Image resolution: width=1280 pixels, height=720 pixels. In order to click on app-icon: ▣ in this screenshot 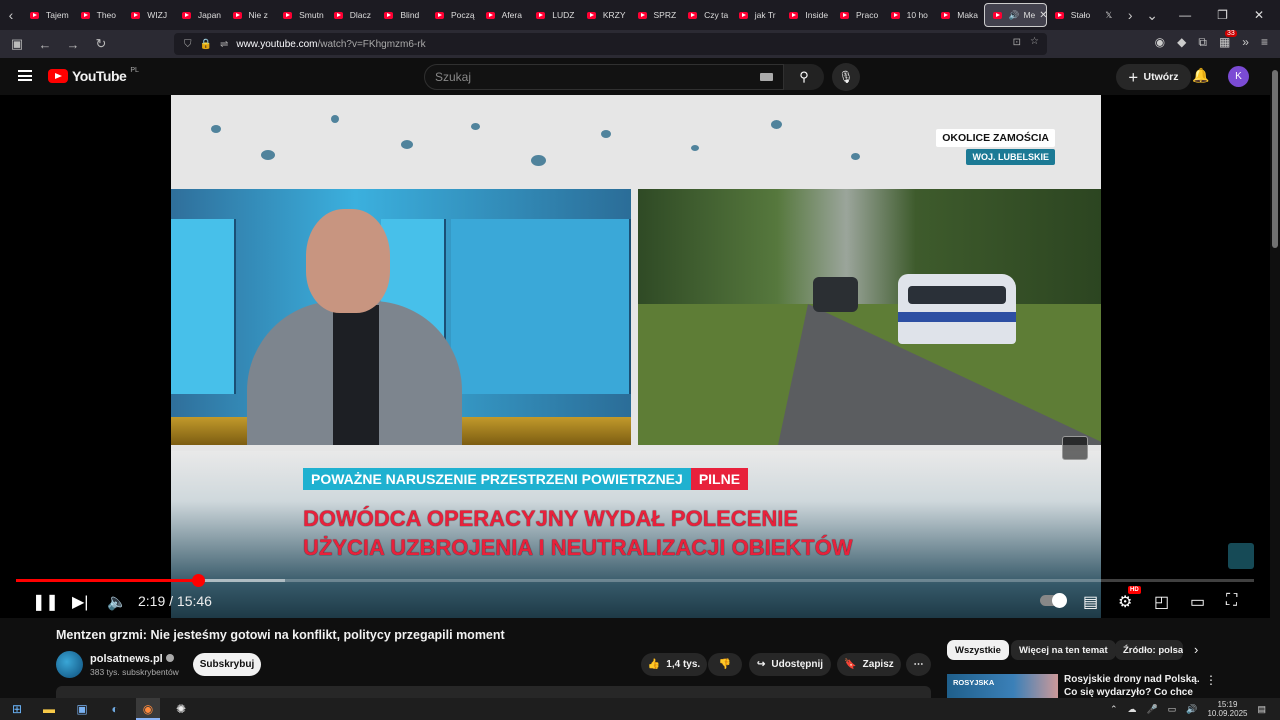, I will do `click(82, 709)`.